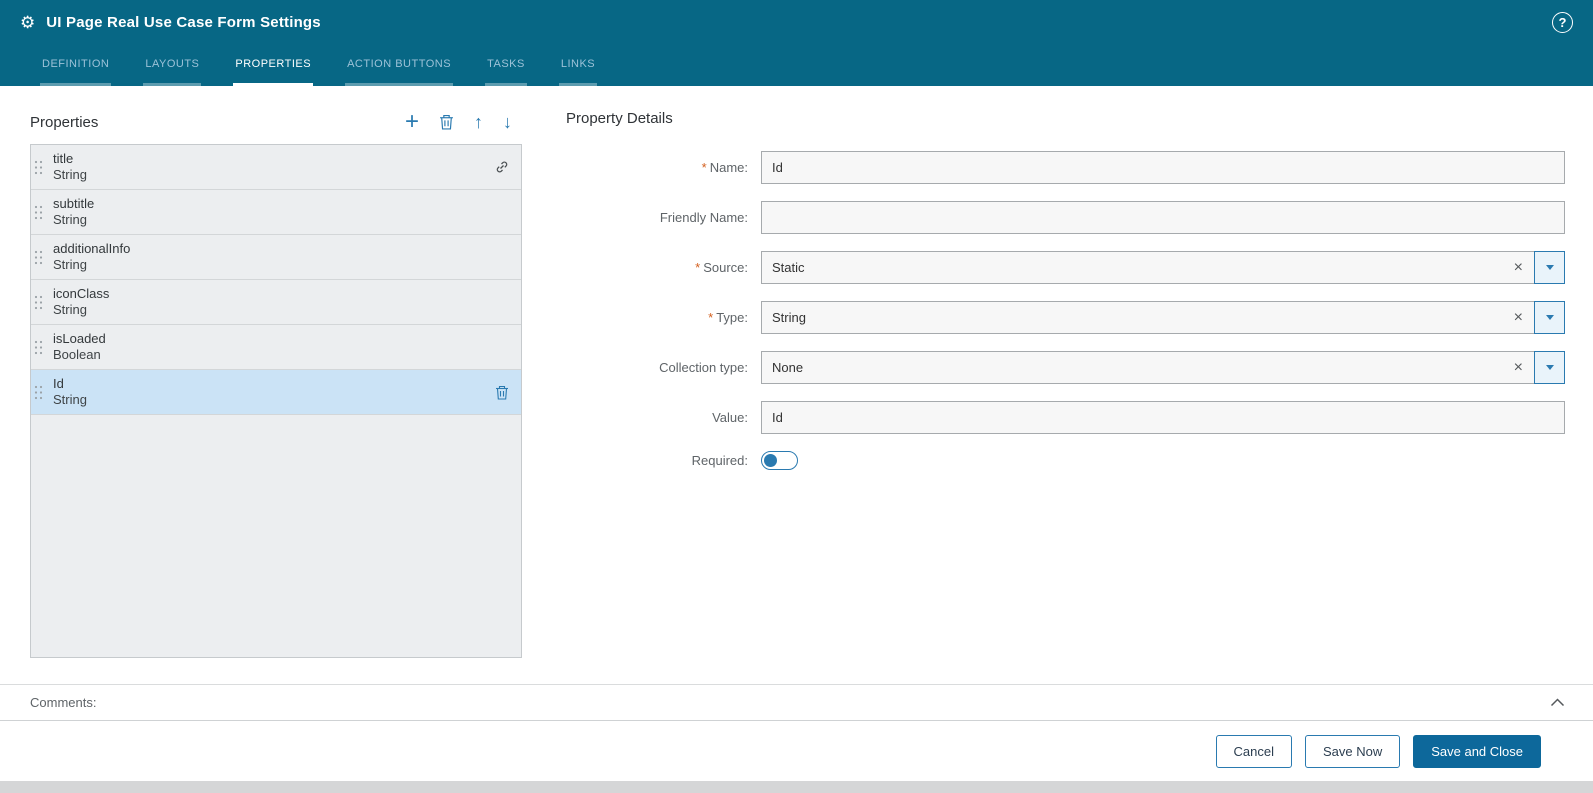  I want to click on move-up-button: ↑, so click(478, 122).